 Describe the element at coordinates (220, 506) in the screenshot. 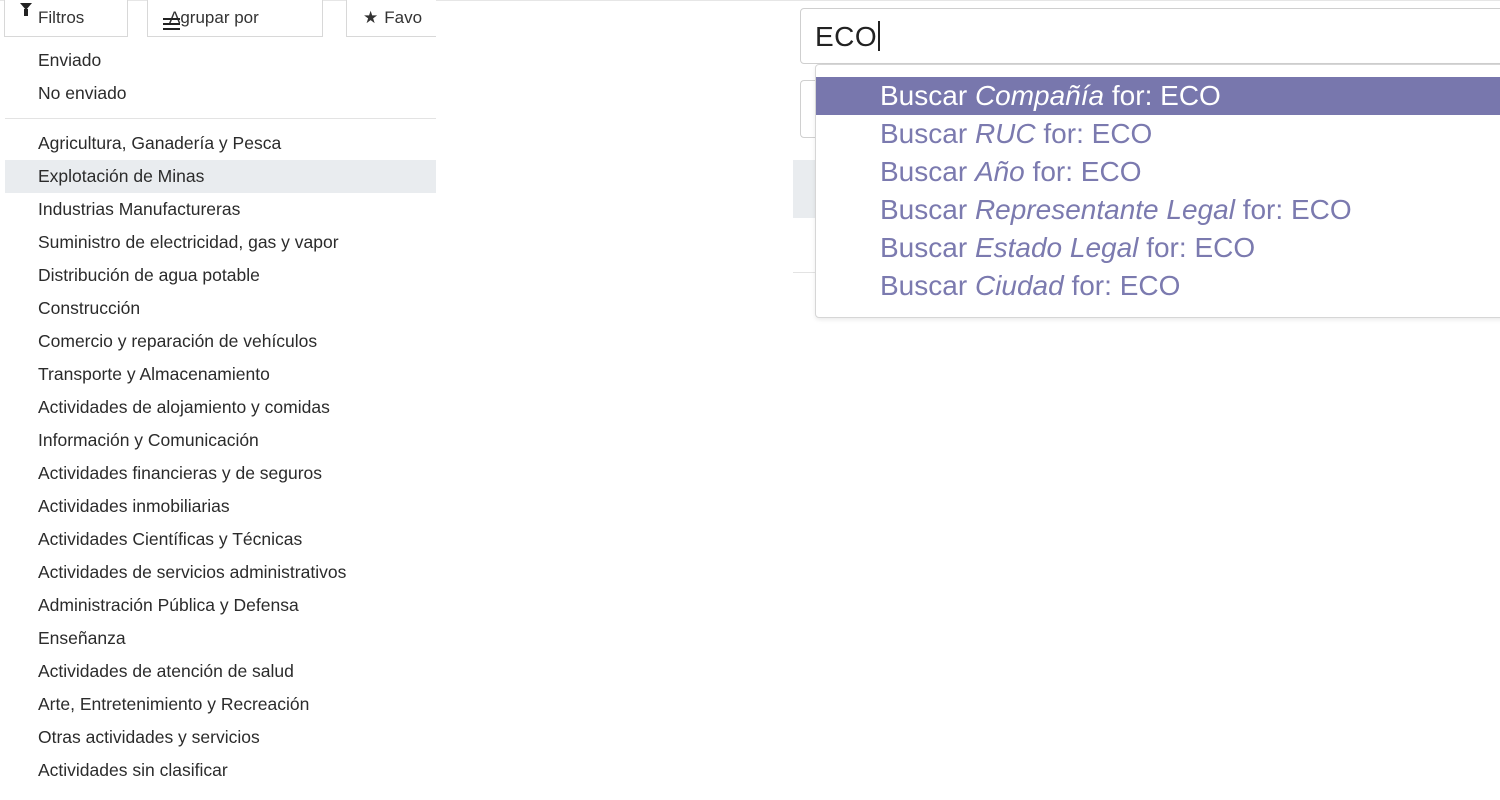

I see `filter-item: Actividades inmobiliarias` at that location.